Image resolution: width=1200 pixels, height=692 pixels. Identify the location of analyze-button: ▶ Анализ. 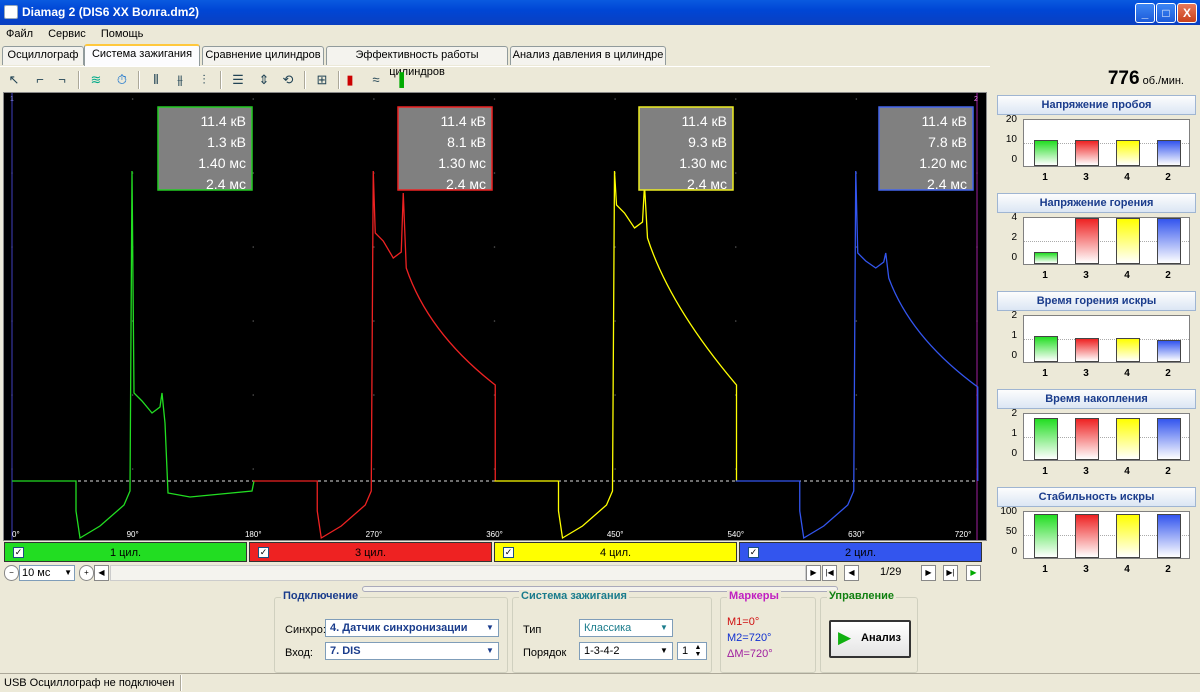
(870, 639).